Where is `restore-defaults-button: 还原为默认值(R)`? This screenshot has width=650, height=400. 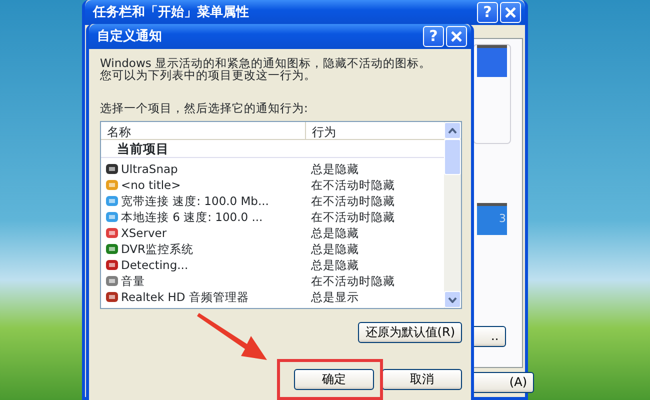 restore-defaults-button: 还原为默认值(R) is located at coordinates (410, 332).